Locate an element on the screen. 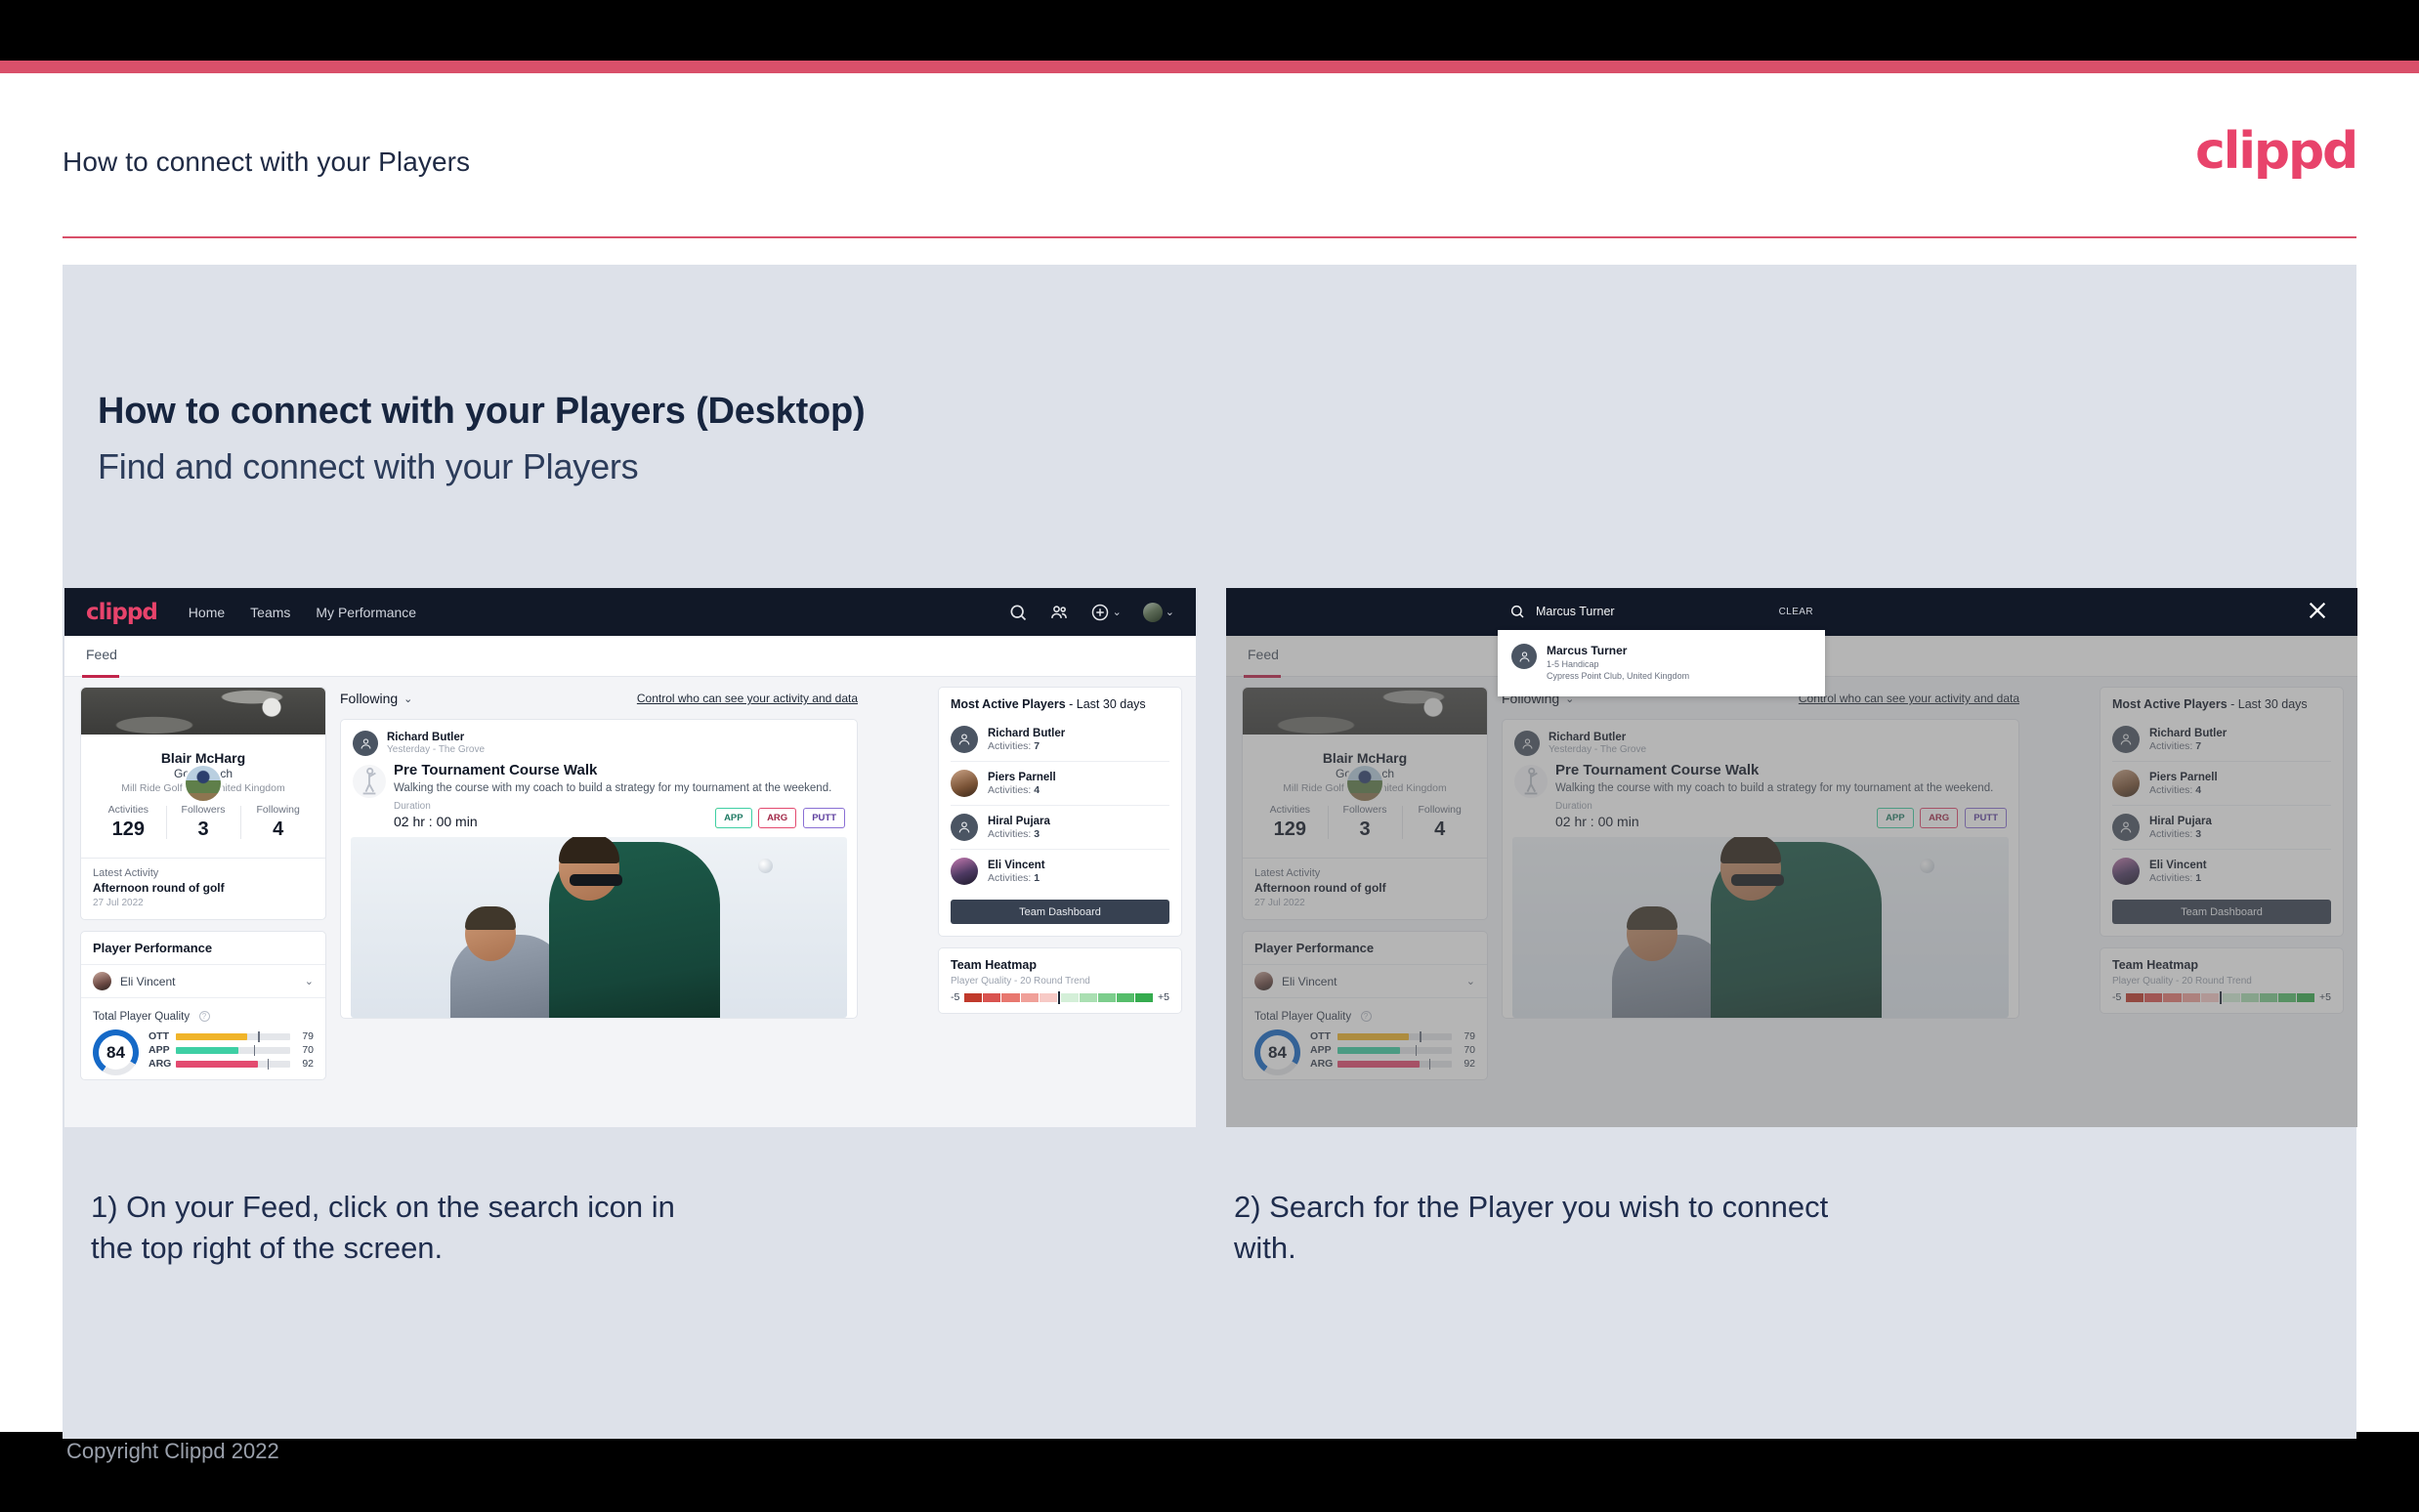 The image size is (2419, 1512). player-performance-heading: Player Performance is located at coordinates (1365, 948).